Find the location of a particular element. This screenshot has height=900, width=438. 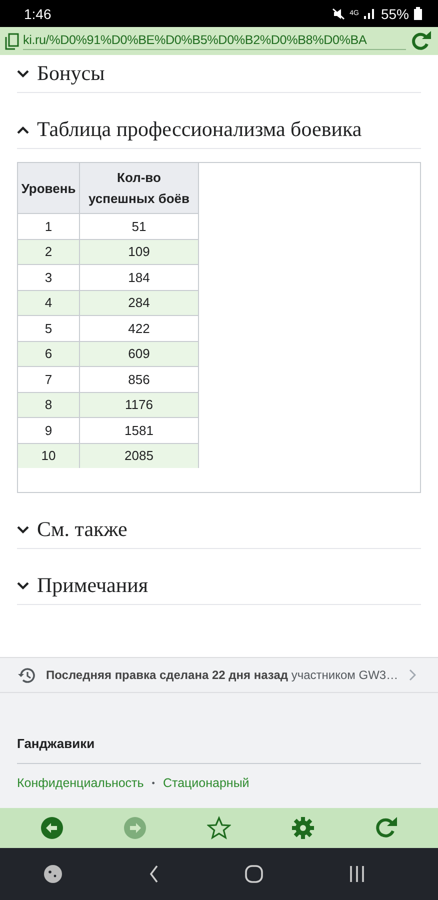

copy-icon is located at coordinates (12, 41).